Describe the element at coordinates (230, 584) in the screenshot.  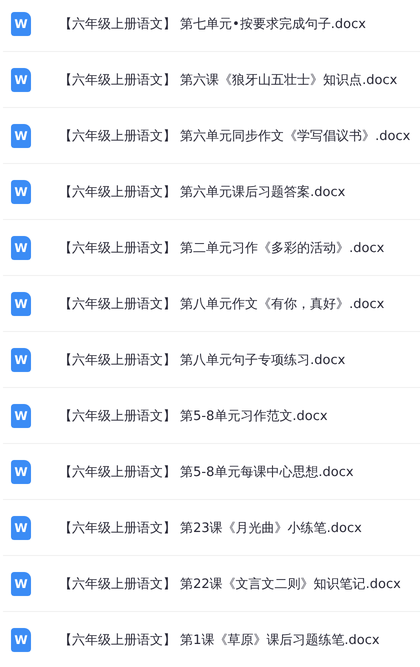
I see `file-name: 【六年级上册语文】 第22课《文言文二则》知识笔记.docx` at that location.